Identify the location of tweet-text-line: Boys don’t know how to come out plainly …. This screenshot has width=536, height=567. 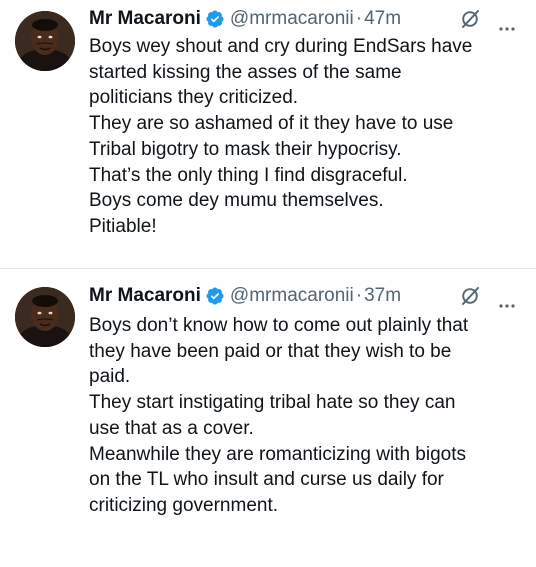
(279, 325).